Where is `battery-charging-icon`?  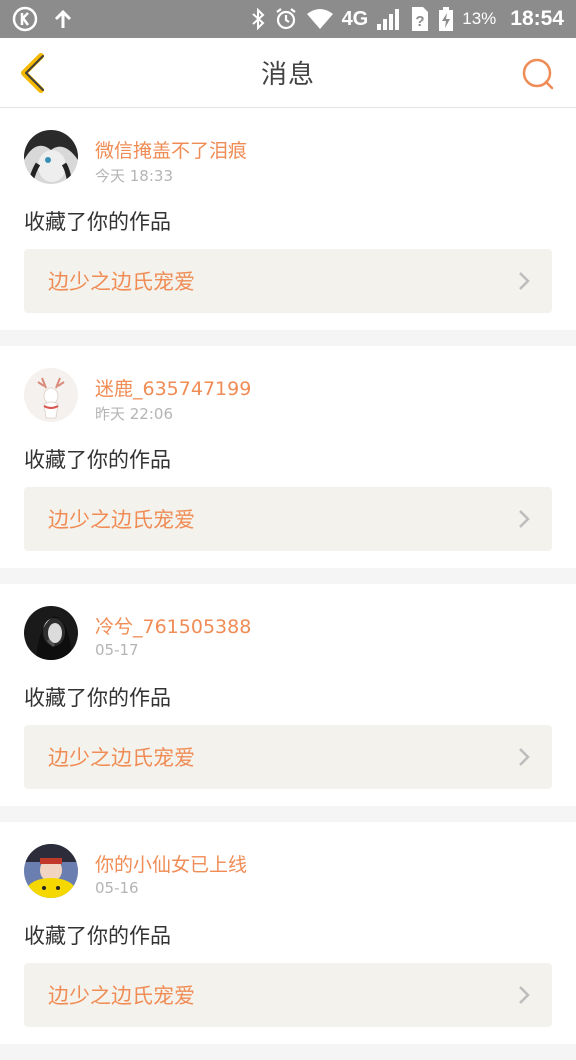
battery-charging-icon is located at coordinates (446, 19).